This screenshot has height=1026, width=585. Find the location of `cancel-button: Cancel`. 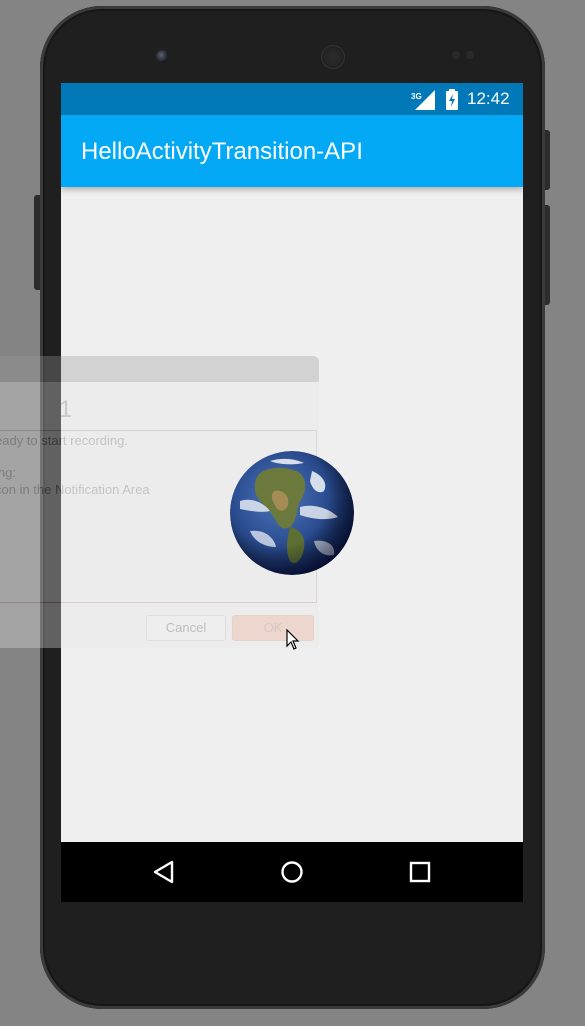

cancel-button: Cancel is located at coordinates (186, 628).